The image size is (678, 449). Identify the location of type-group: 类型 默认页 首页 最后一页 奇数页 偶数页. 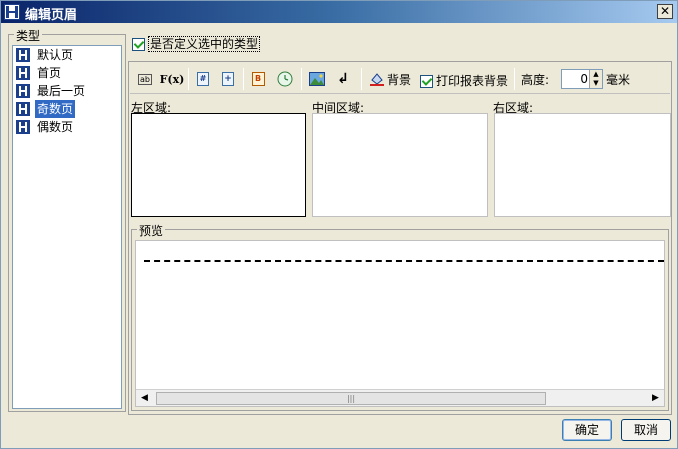
(67, 219).